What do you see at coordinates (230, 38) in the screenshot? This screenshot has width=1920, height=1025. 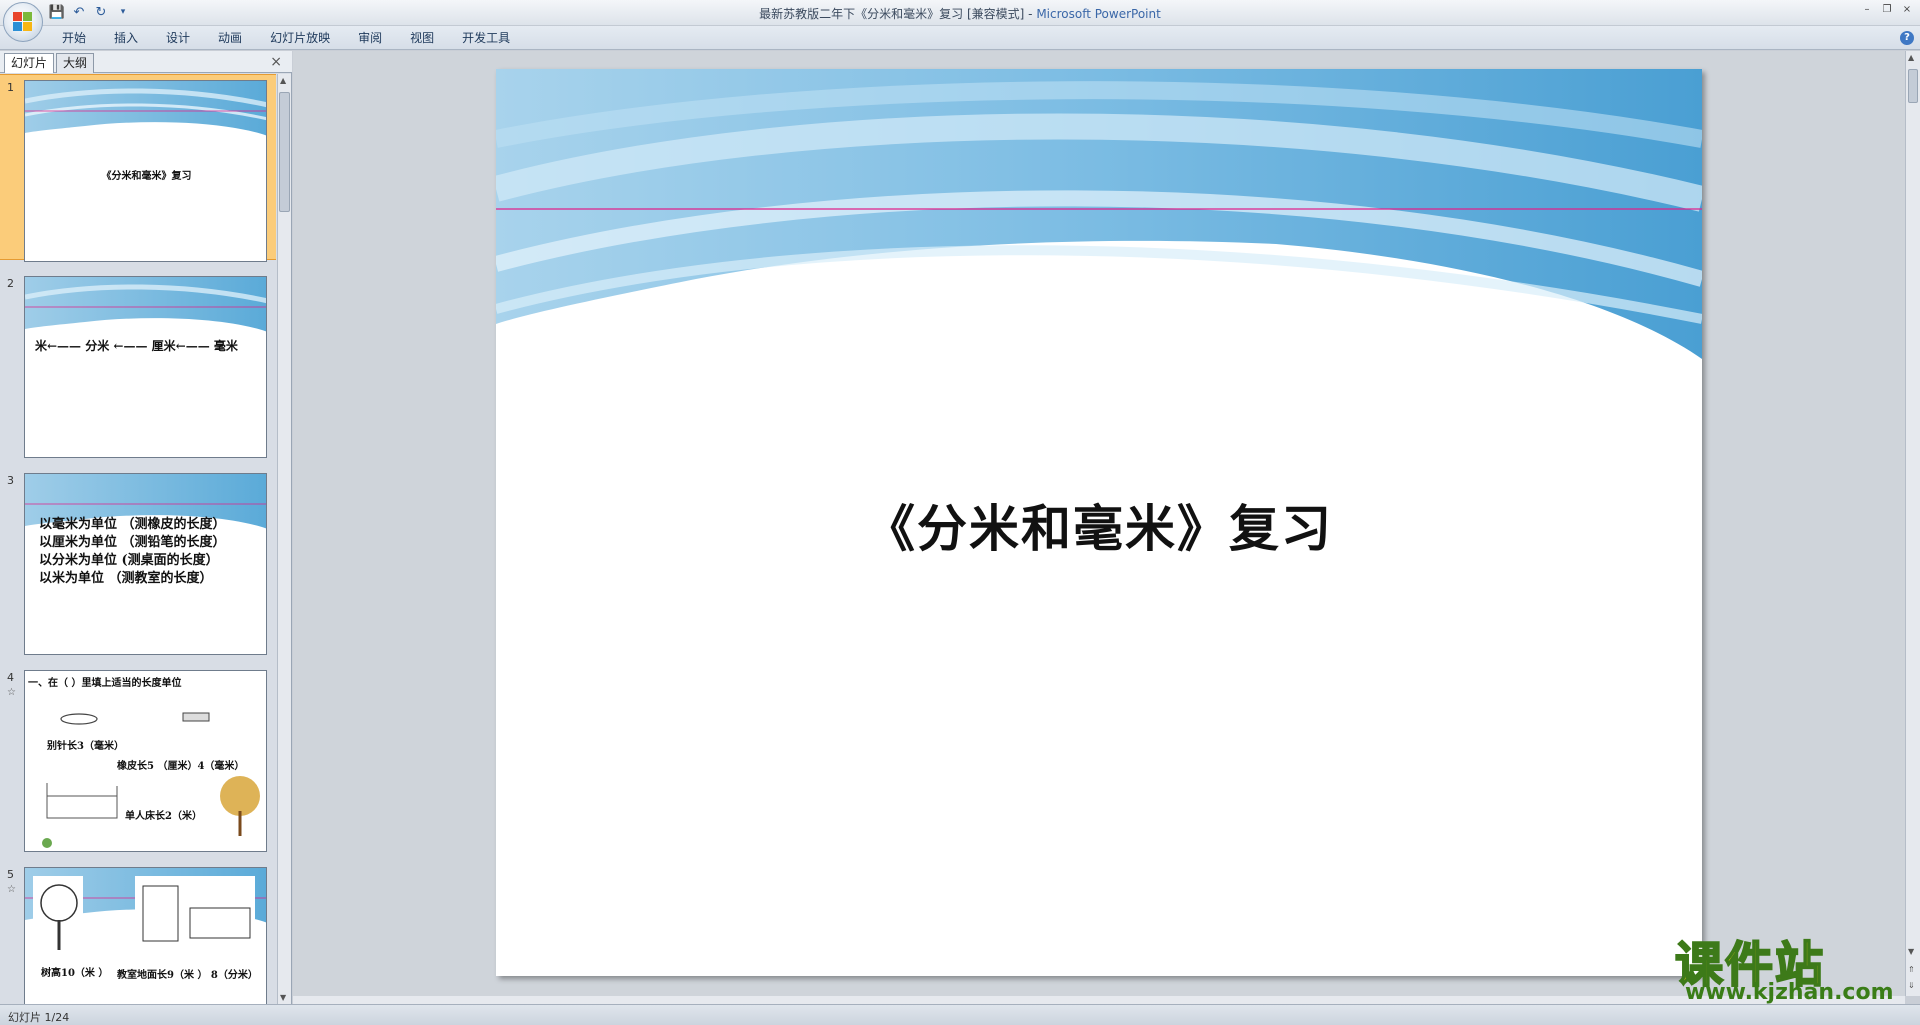 I see `tab-animations: 动画` at bounding box center [230, 38].